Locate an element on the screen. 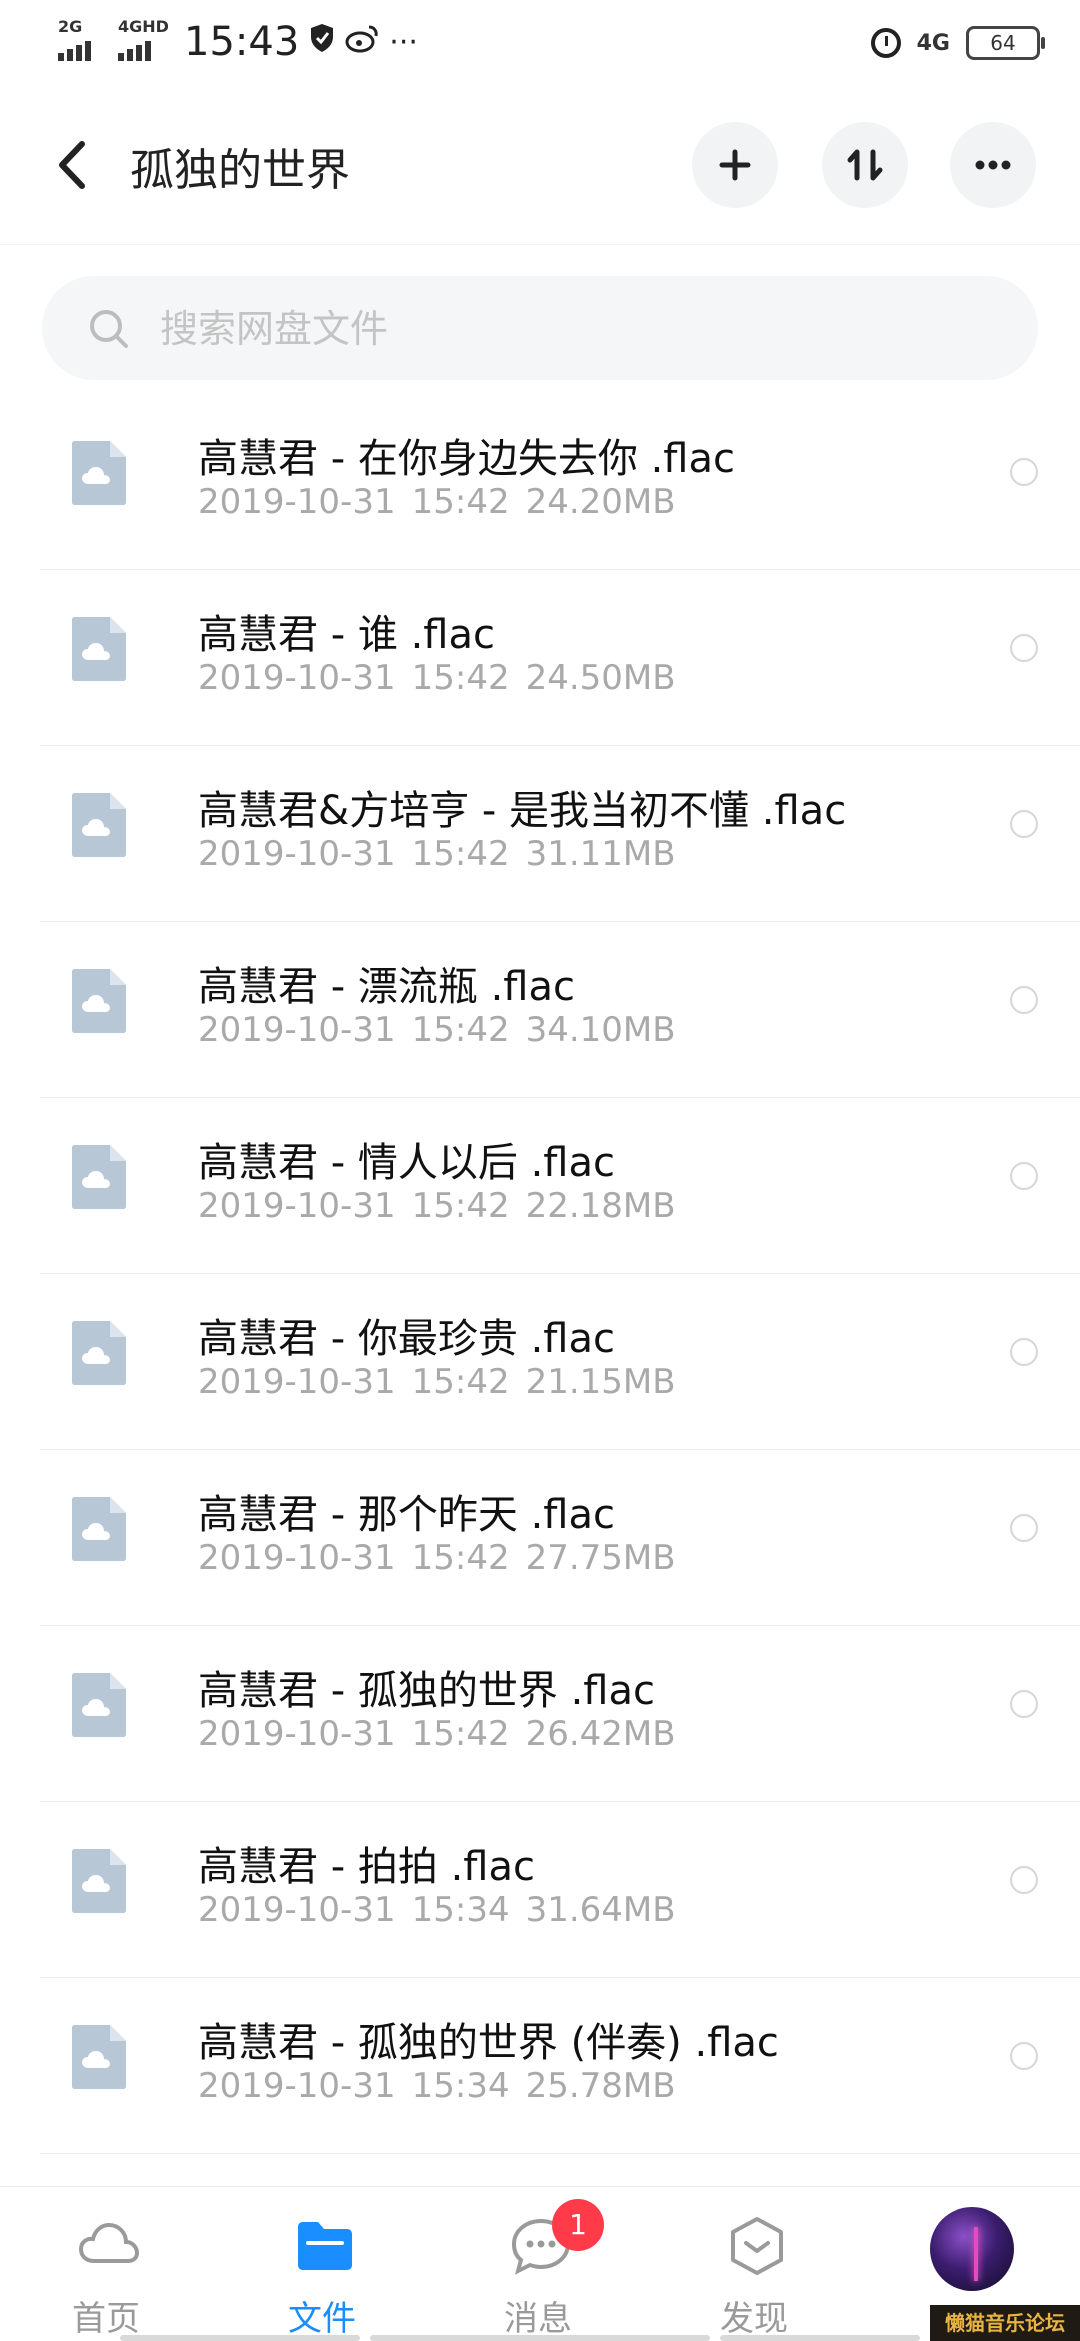  file-meta: 2019-10-31 15:42 24.50MB is located at coordinates (437, 678).